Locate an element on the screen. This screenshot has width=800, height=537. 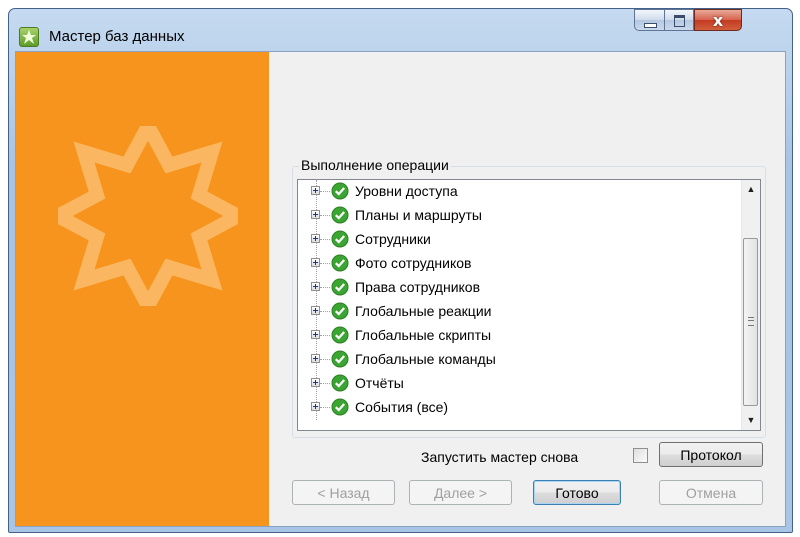
back-button: < Назад is located at coordinates (343, 492).